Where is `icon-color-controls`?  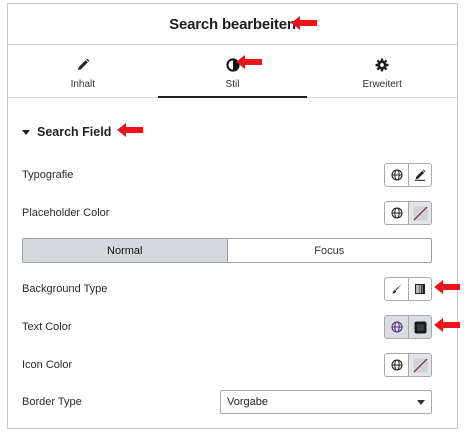
icon-color-controls is located at coordinates (408, 365).